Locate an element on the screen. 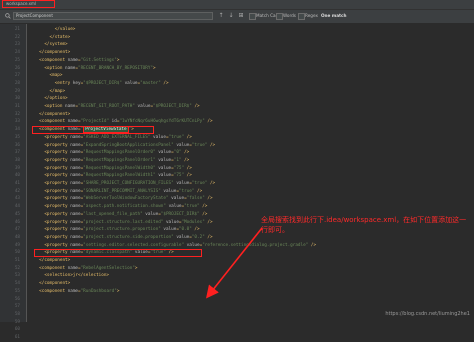 The height and width of the screenshot is (342, 474). line-number: 30 is located at coordinates (17, 99).